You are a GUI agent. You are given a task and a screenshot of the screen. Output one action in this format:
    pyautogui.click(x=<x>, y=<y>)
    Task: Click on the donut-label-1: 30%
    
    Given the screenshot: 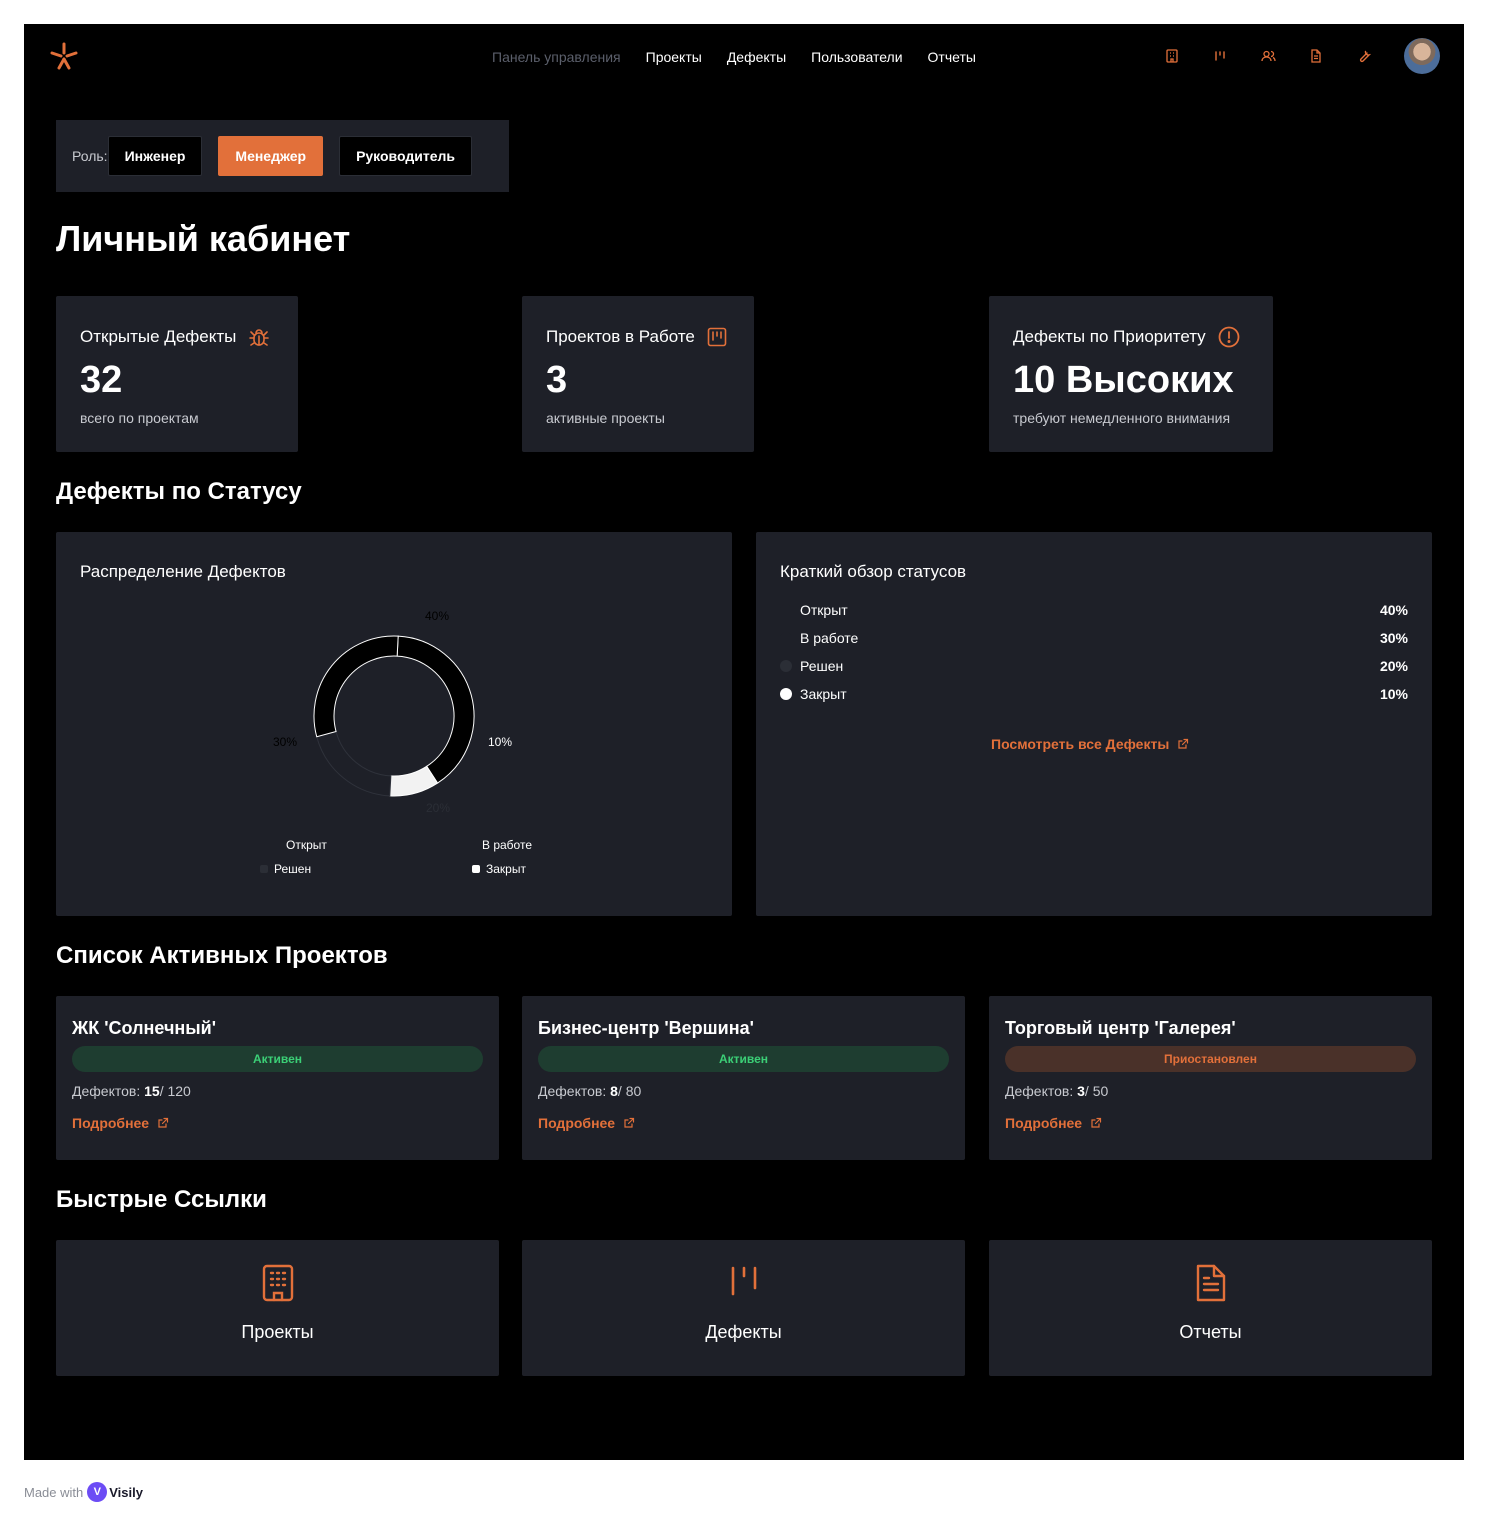 What is the action you would take?
    pyautogui.click(x=285, y=742)
    